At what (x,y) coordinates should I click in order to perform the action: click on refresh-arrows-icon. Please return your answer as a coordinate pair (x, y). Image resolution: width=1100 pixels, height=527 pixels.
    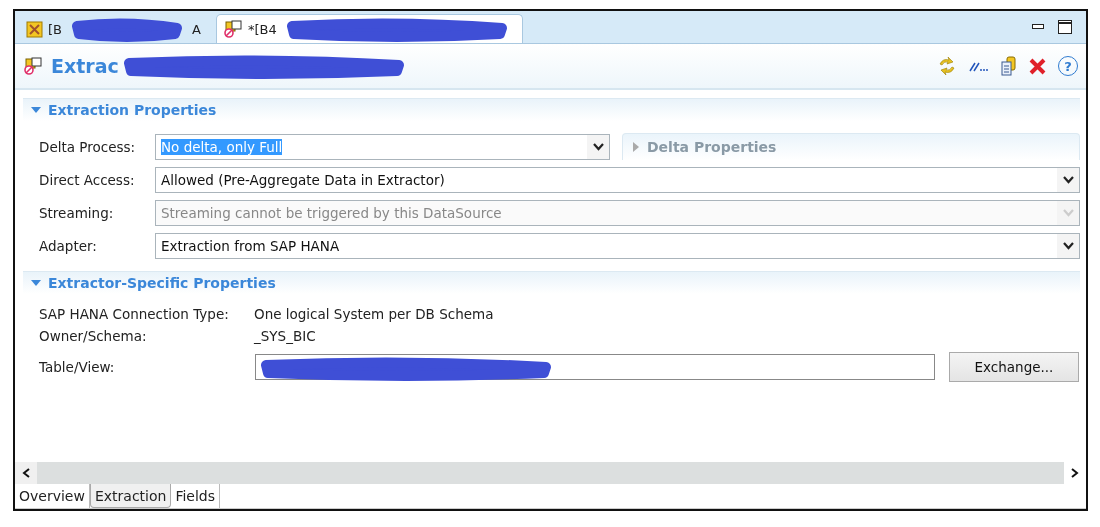
    Looking at the image, I should click on (947, 66).